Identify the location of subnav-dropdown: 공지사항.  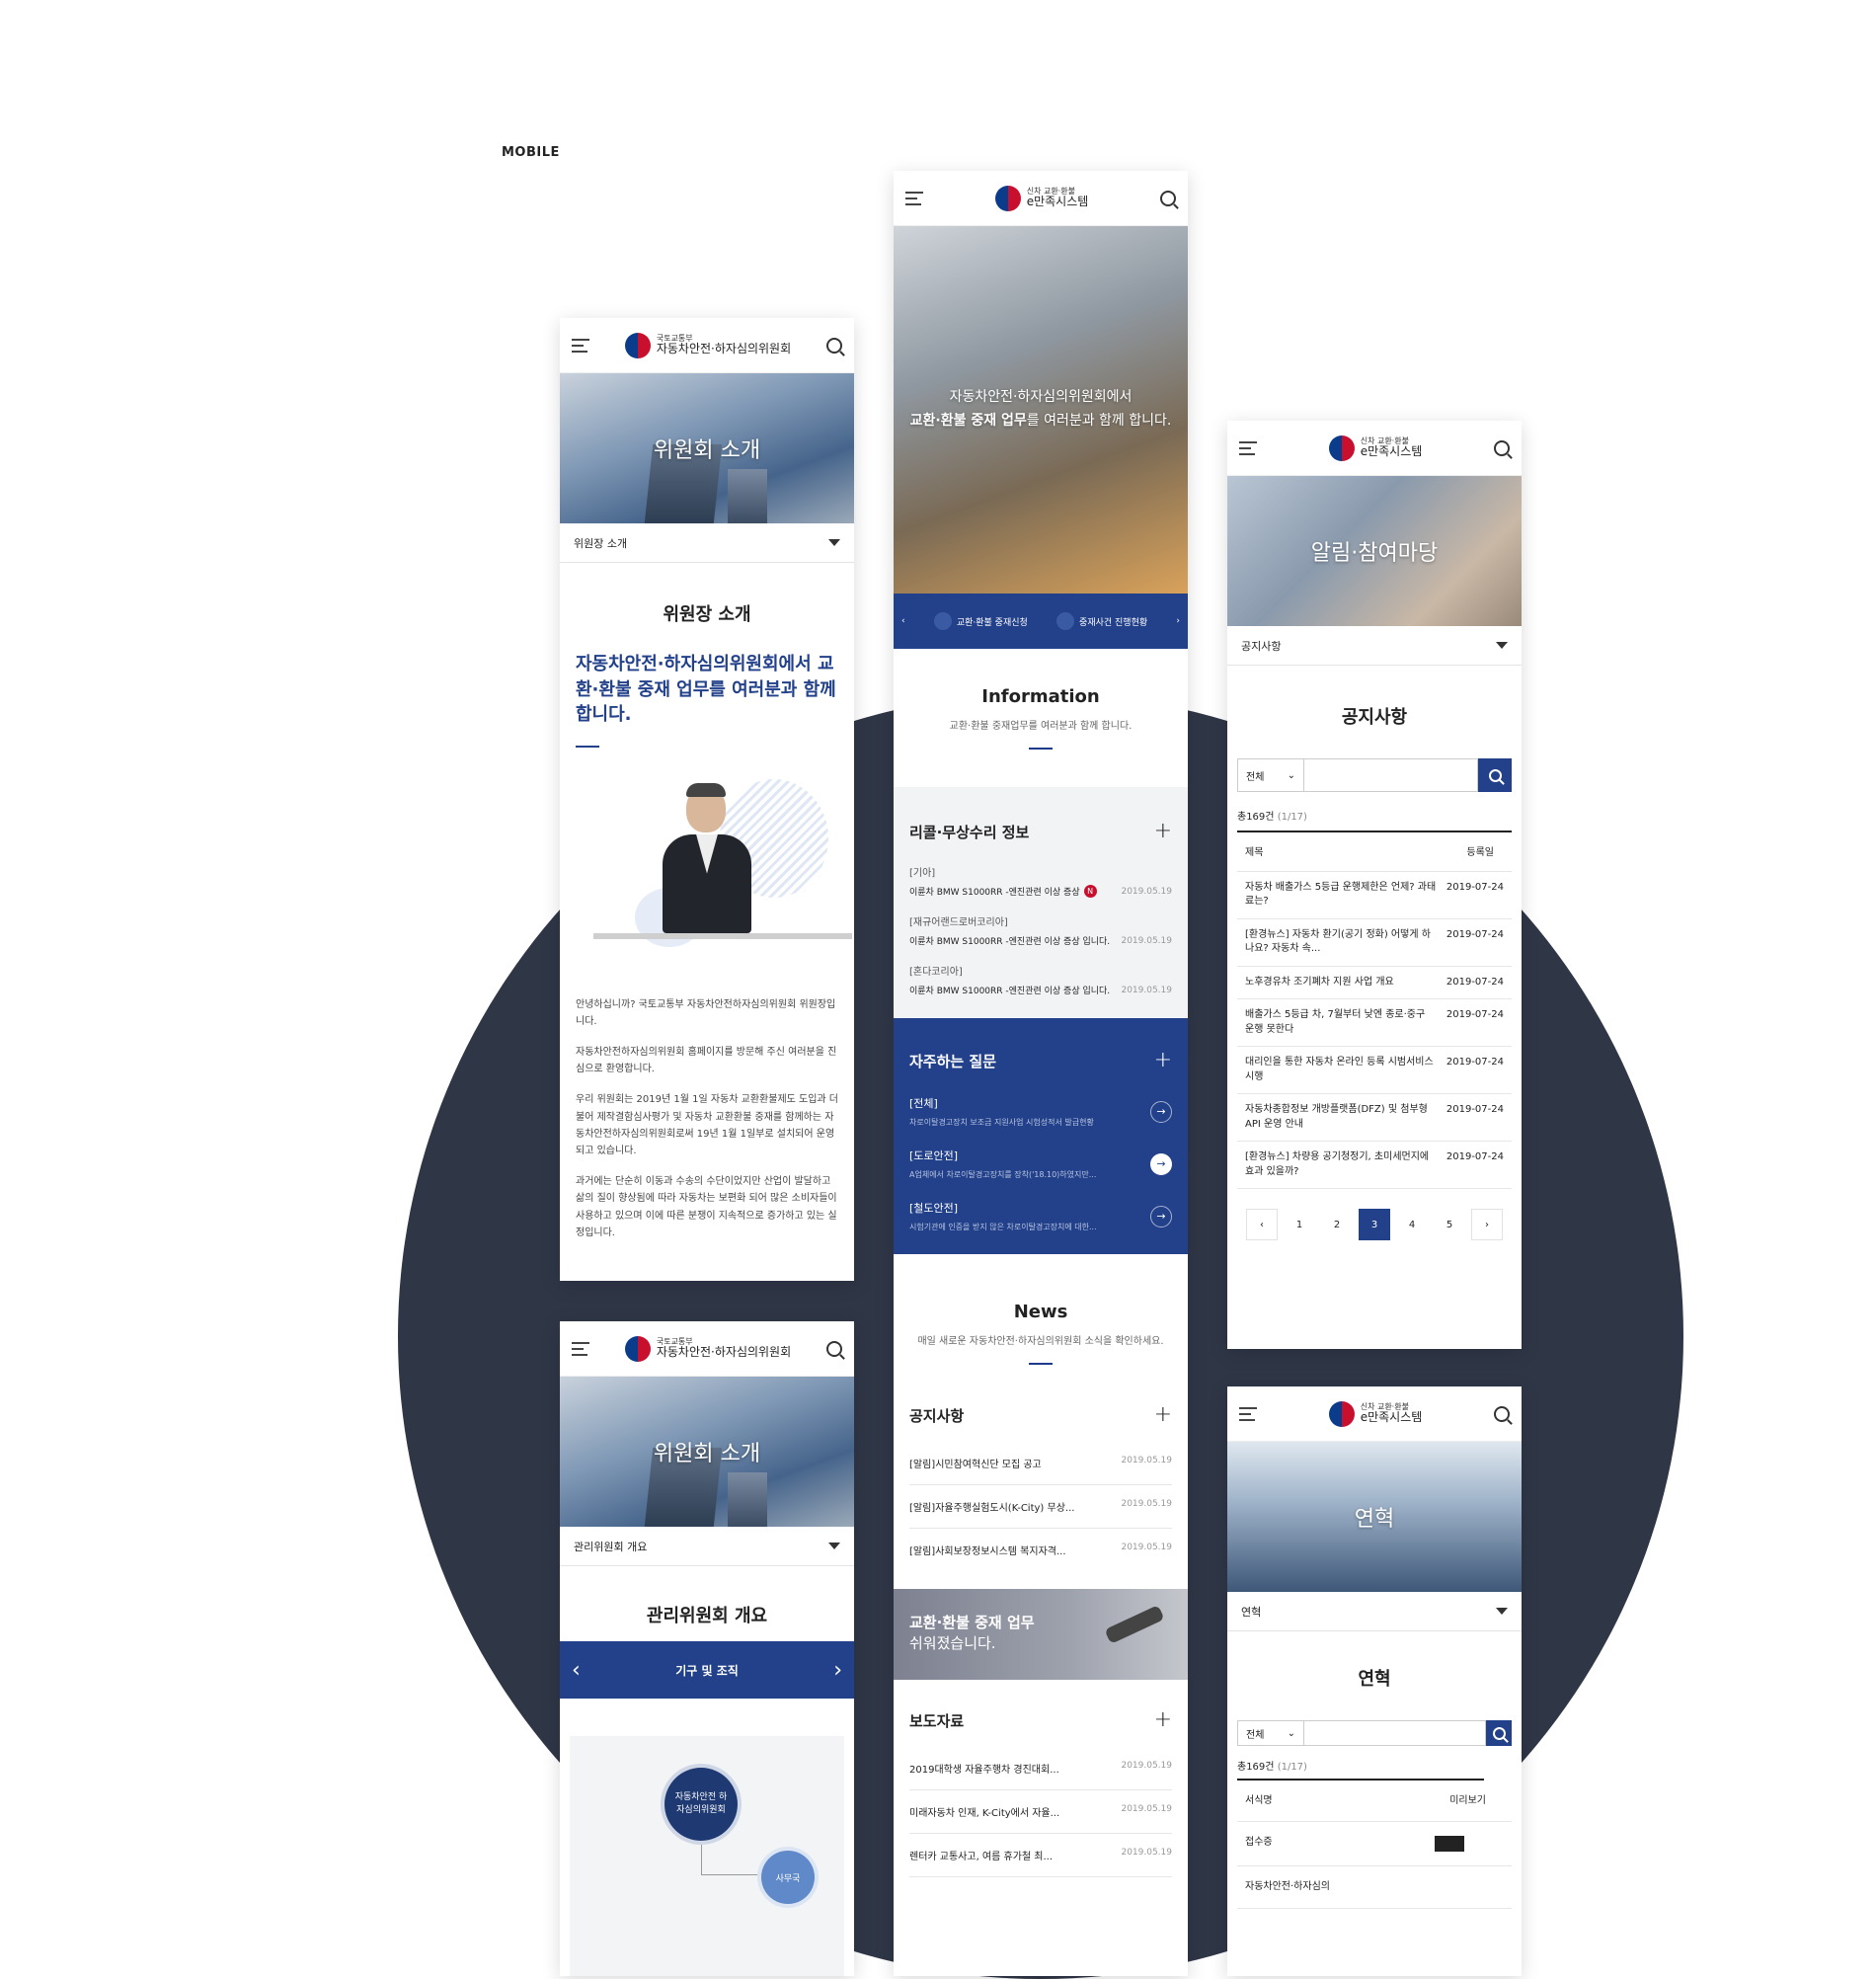
(1374, 646).